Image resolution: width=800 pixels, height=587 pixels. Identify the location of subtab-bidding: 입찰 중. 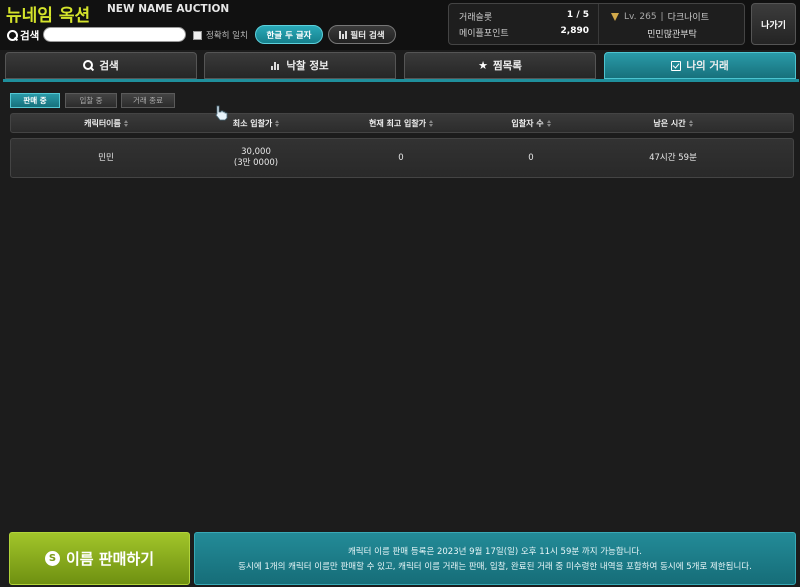
(91, 100).